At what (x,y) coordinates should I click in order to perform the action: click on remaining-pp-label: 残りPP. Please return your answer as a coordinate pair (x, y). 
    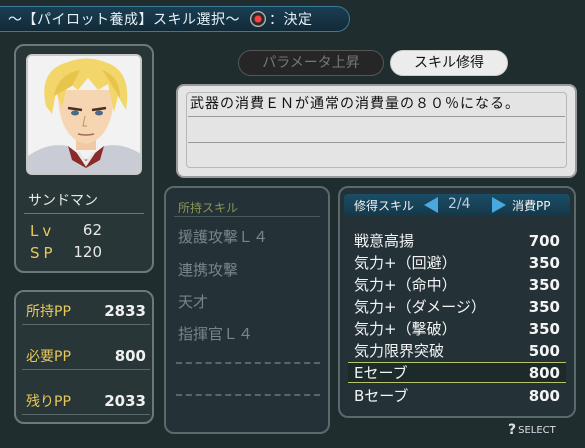
    Looking at the image, I should click on (48, 401).